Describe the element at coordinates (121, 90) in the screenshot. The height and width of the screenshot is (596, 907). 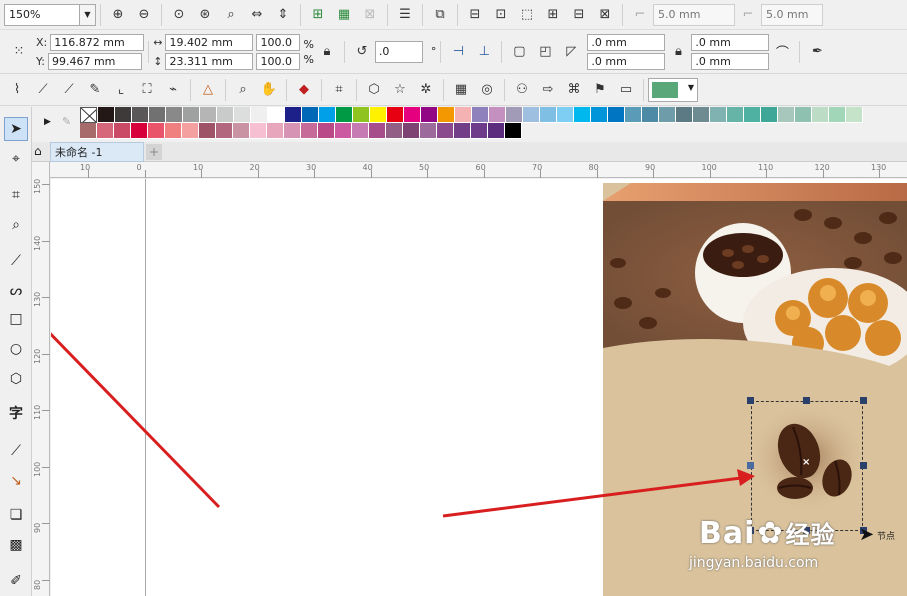
I see `bspline-icon: ⌞` at that location.